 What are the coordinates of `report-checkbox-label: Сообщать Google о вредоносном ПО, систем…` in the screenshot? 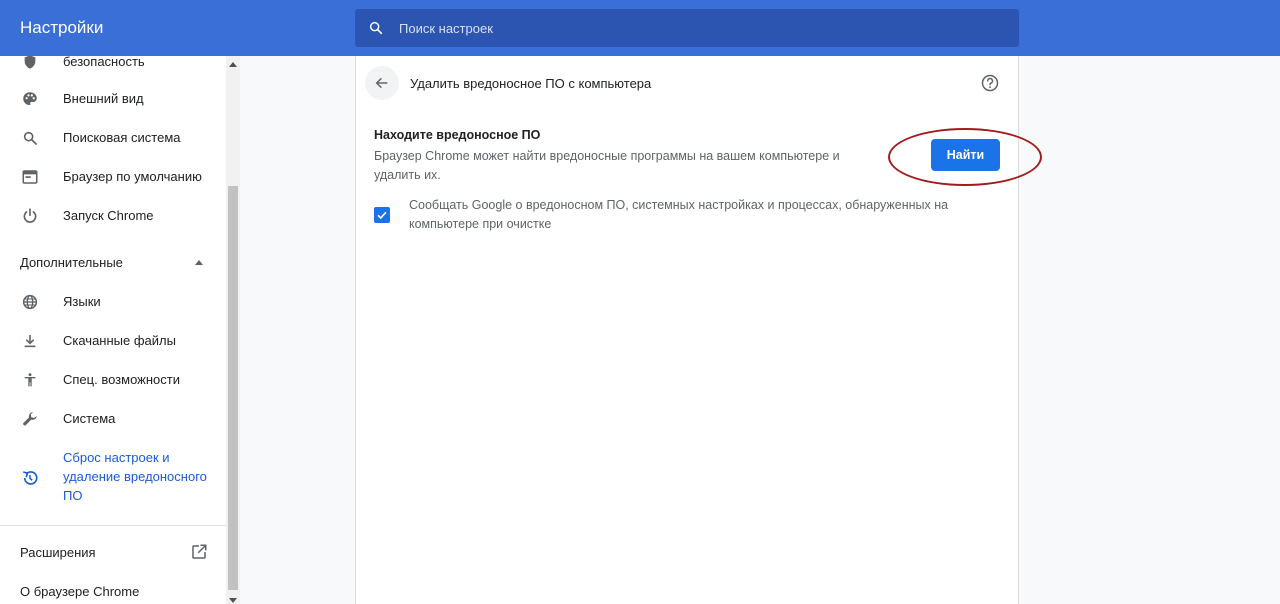 It's located at (679, 214).